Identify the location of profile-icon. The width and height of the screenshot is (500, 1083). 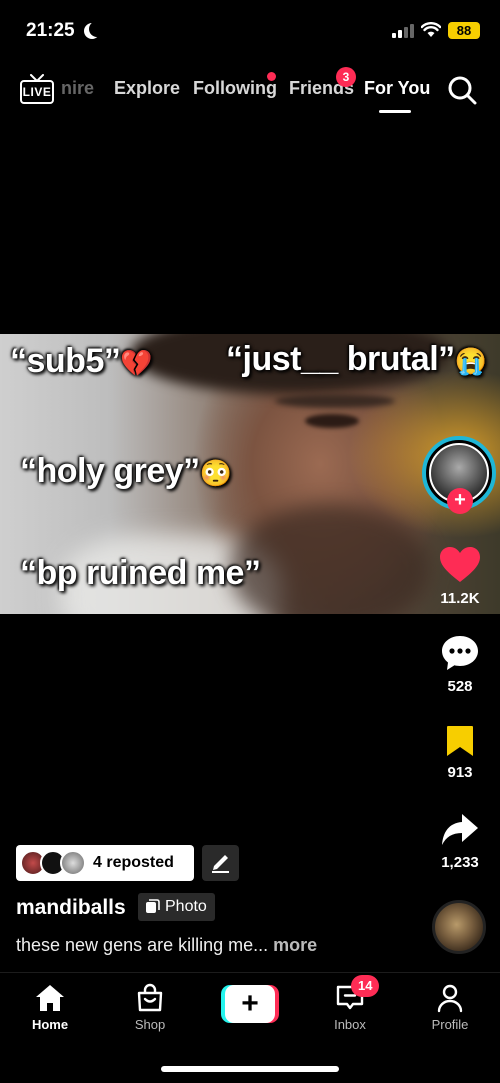
(450, 998).